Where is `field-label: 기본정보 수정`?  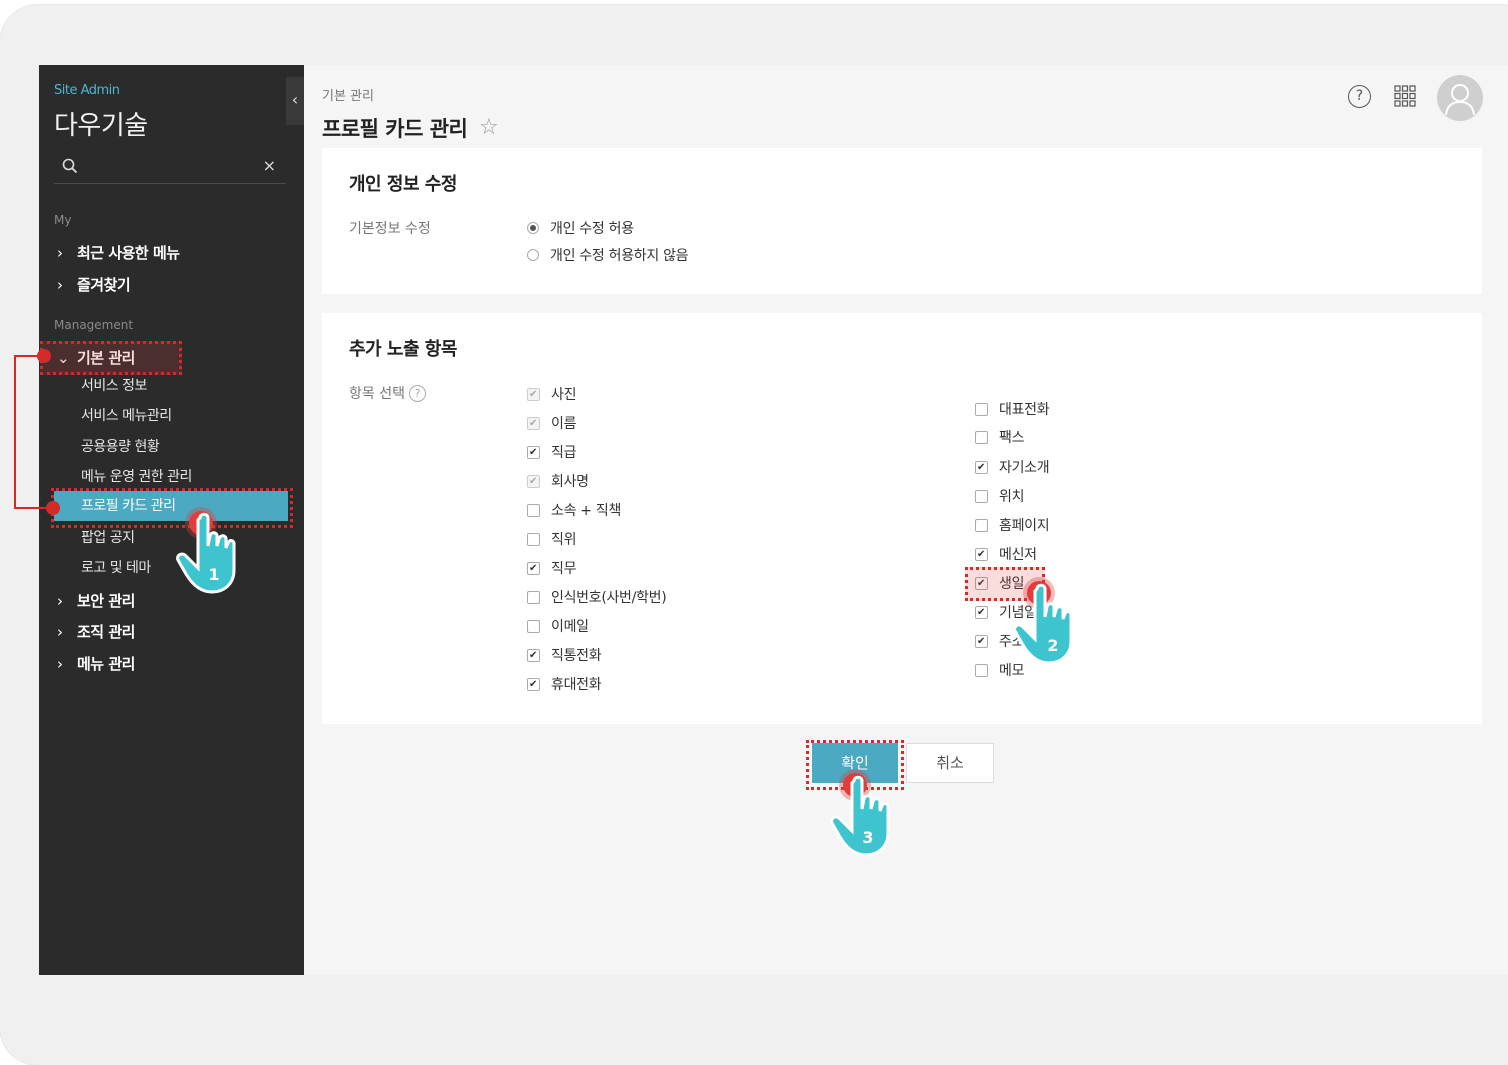
field-label: 기본정보 수정 is located at coordinates (390, 229).